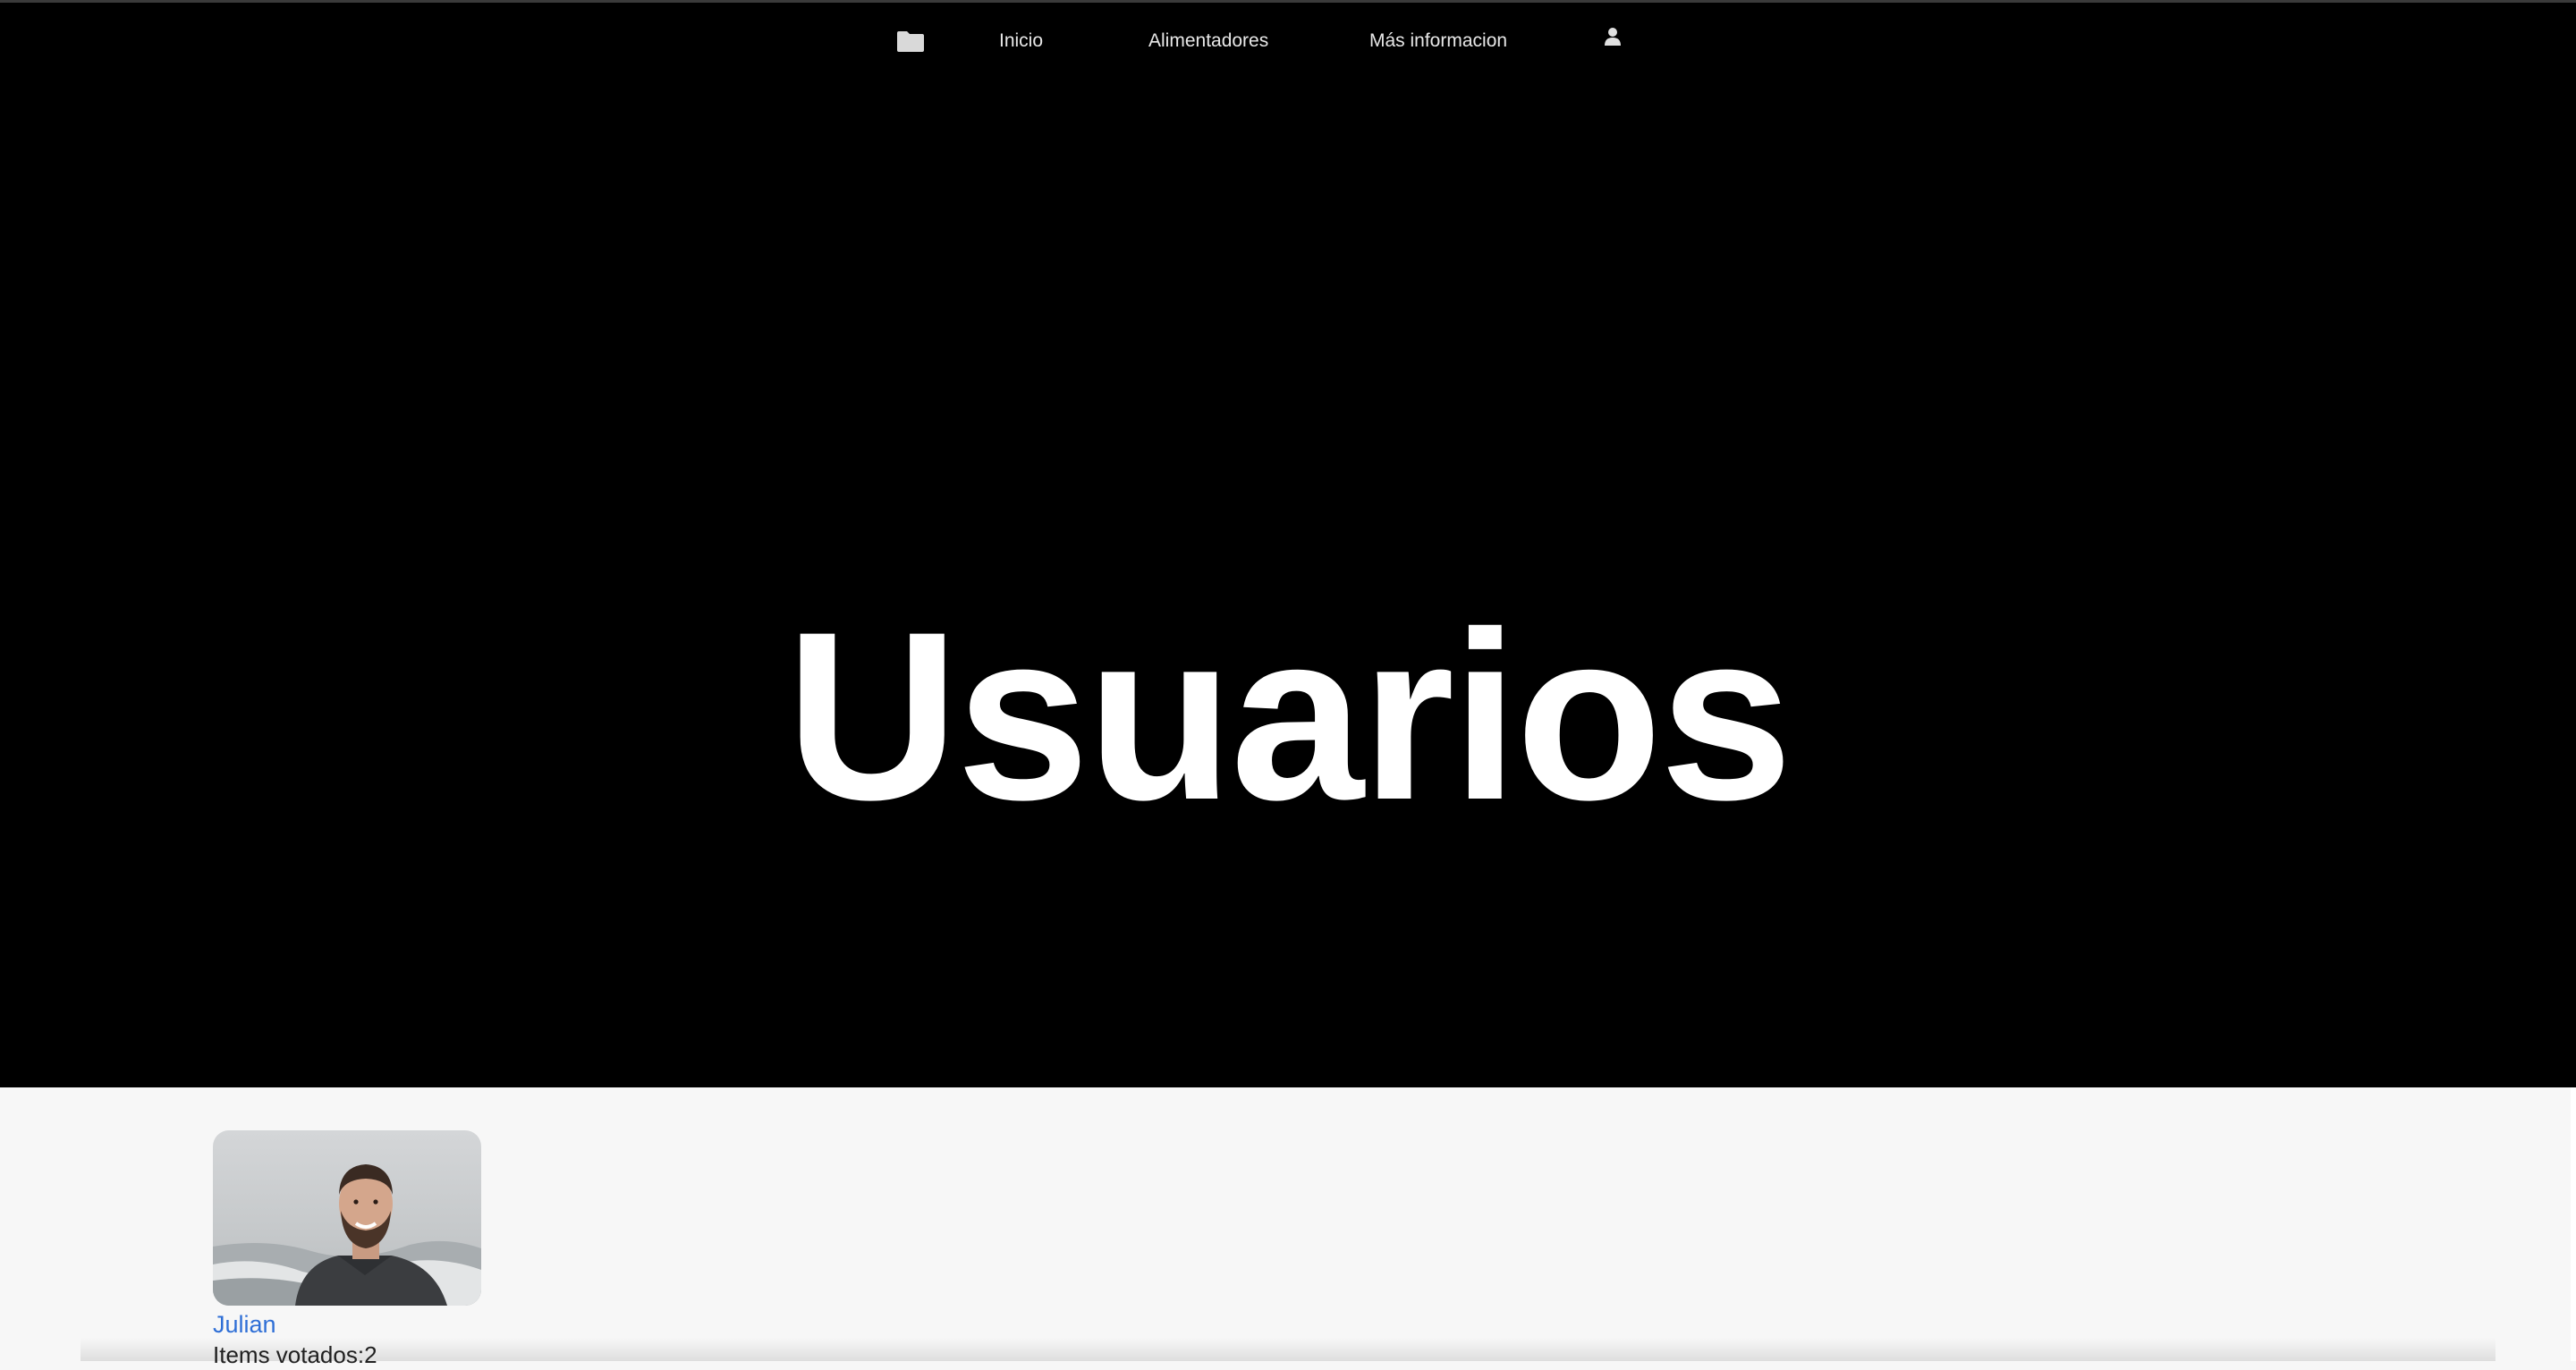  Describe the element at coordinates (1613, 37) in the screenshot. I see `user-icon` at that location.